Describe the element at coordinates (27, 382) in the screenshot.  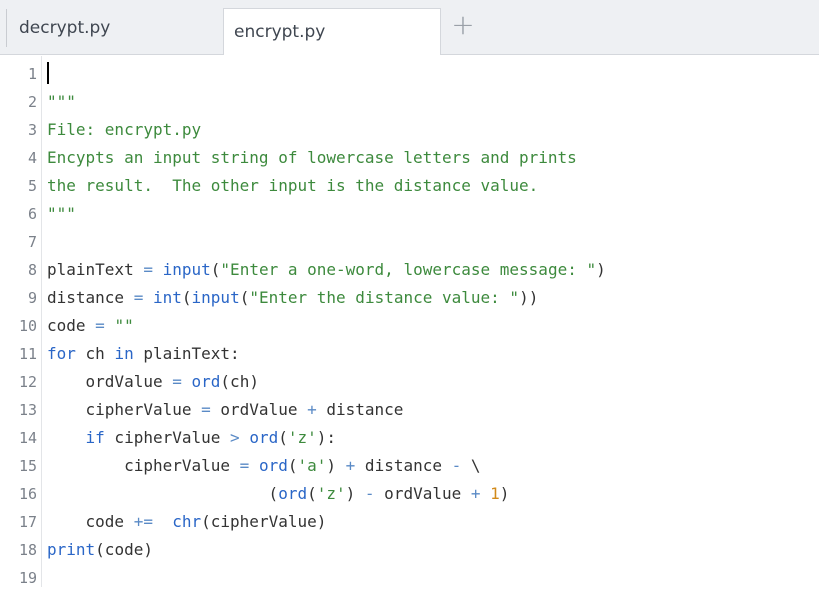
I see `line-number: 12` at that location.